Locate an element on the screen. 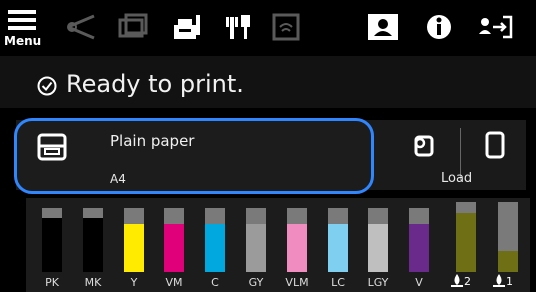 This screenshot has height=292, width=536. ink-label: MK is located at coordinates (93, 282).